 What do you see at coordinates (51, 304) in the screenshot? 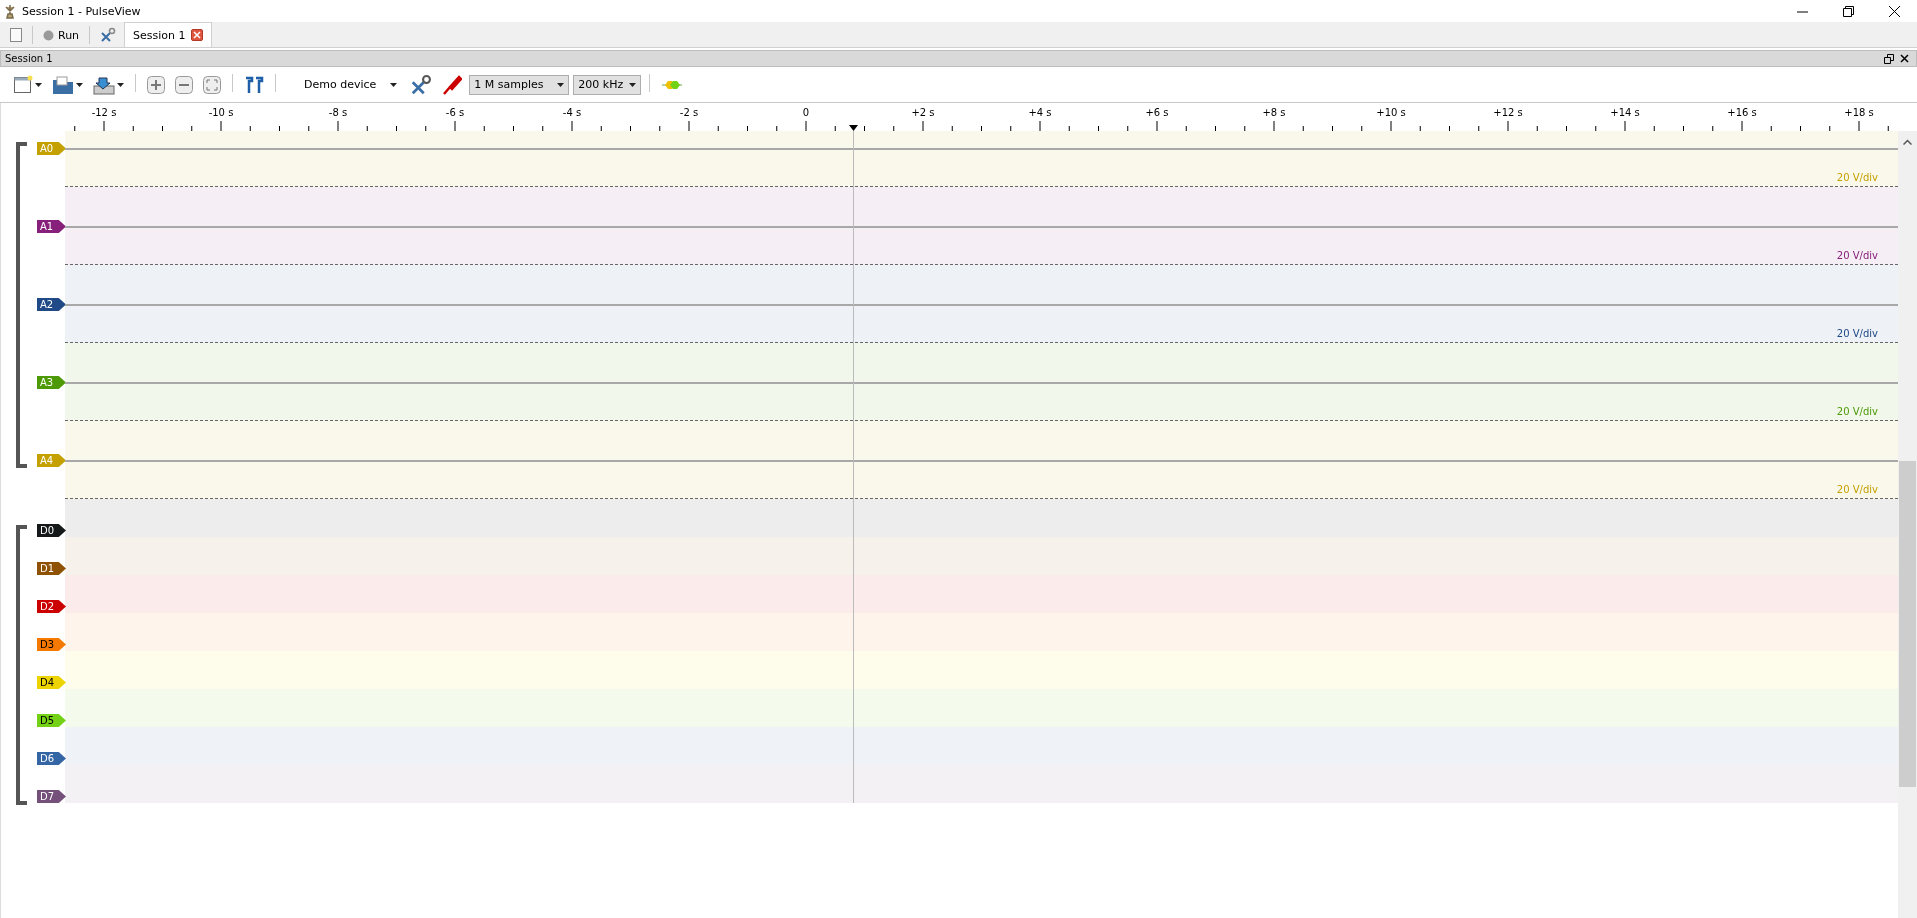
I see `channel-tag: A2` at bounding box center [51, 304].